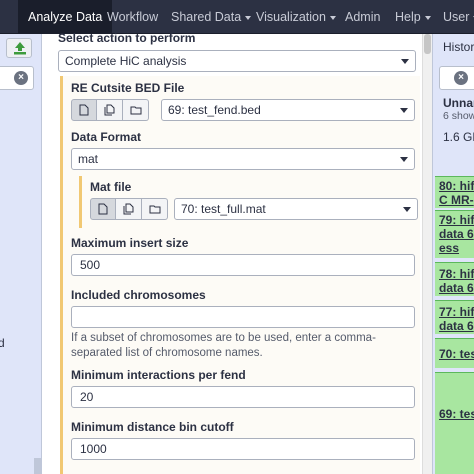 This screenshot has height=474, width=474. What do you see at coordinates (427, 254) in the screenshot?
I see `form-scrollbar` at bounding box center [427, 254].